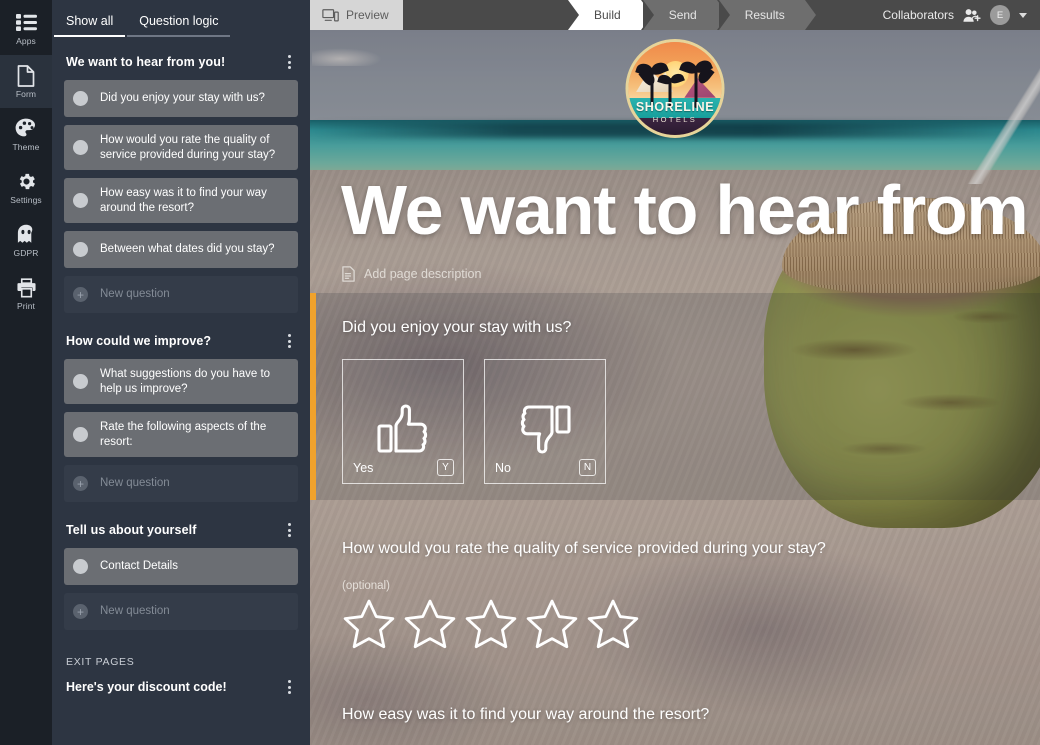 The height and width of the screenshot is (745, 1040). What do you see at coordinates (403, 431) in the screenshot?
I see `thumbs-up-icon` at bounding box center [403, 431].